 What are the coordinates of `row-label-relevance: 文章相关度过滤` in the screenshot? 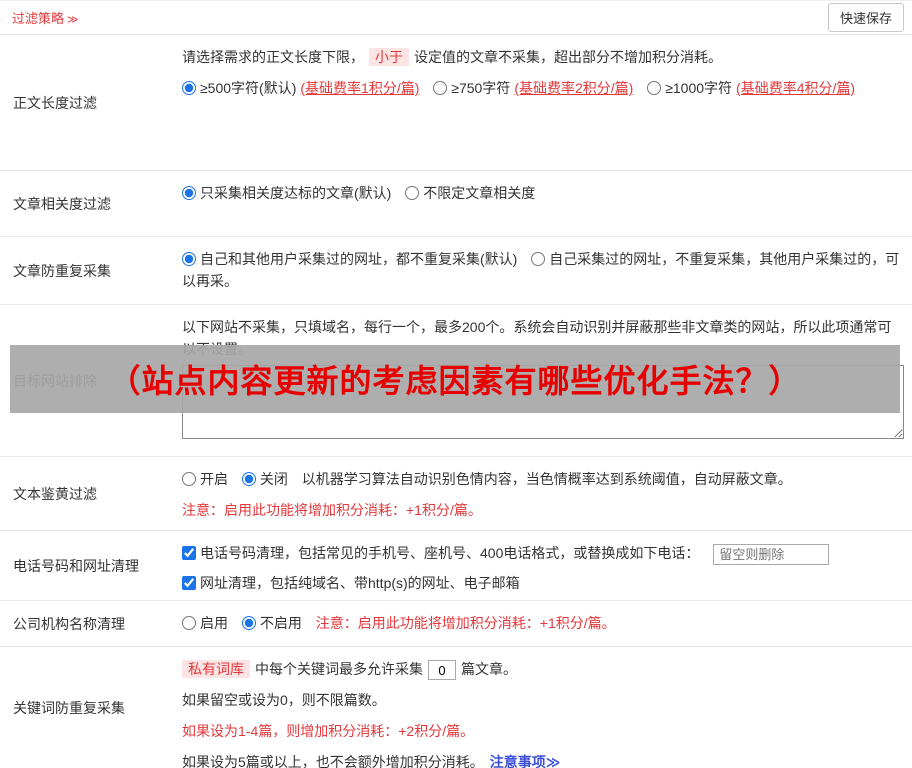 It's located at (62, 203).